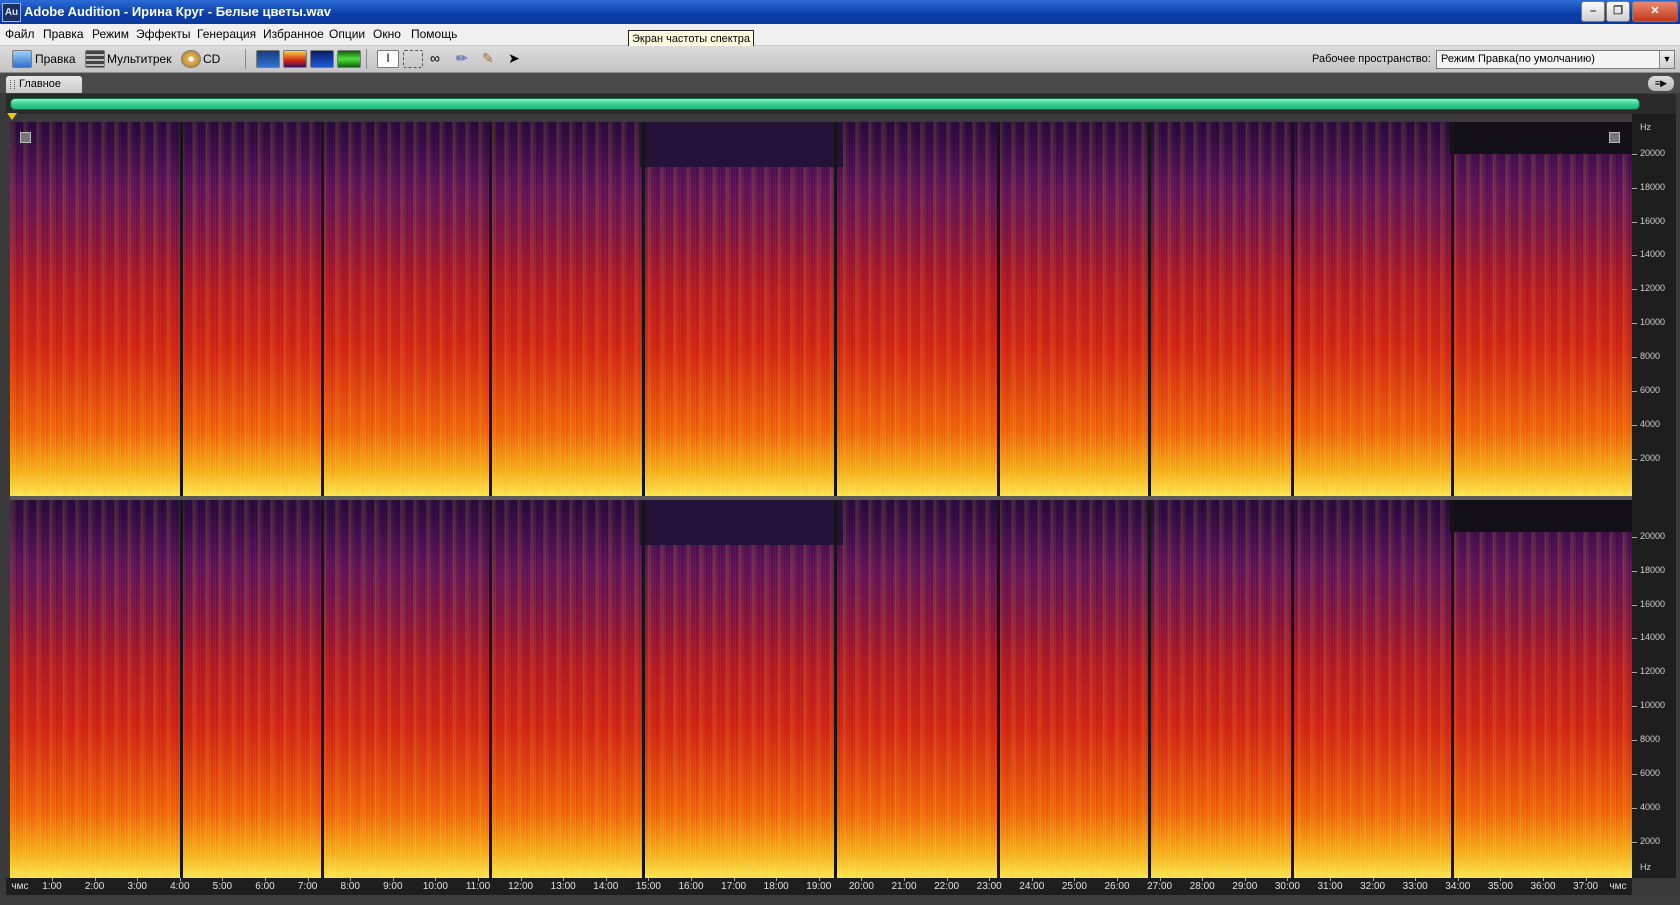  What do you see at coordinates (947, 886) in the screenshot?
I see `time-label: 22:00` at bounding box center [947, 886].